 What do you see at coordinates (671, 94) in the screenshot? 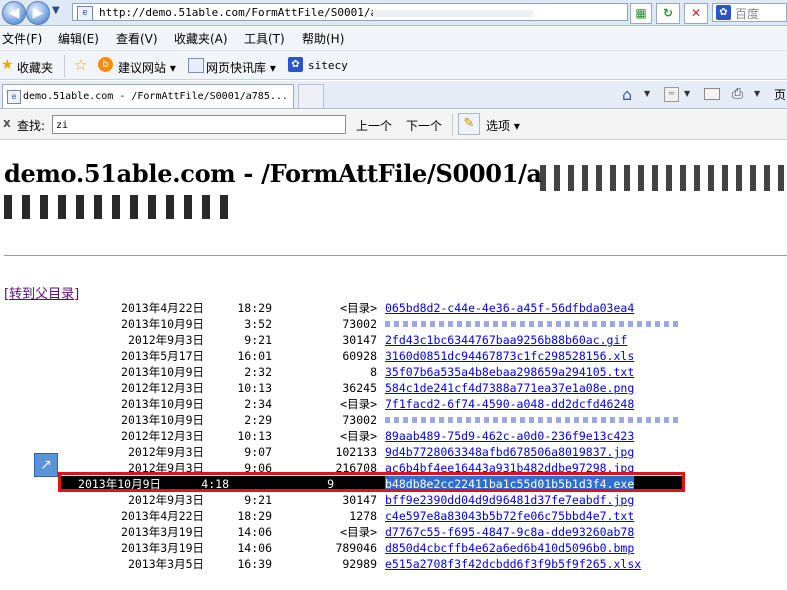
I see `feeds-icon: ≈` at bounding box center [671, 94].